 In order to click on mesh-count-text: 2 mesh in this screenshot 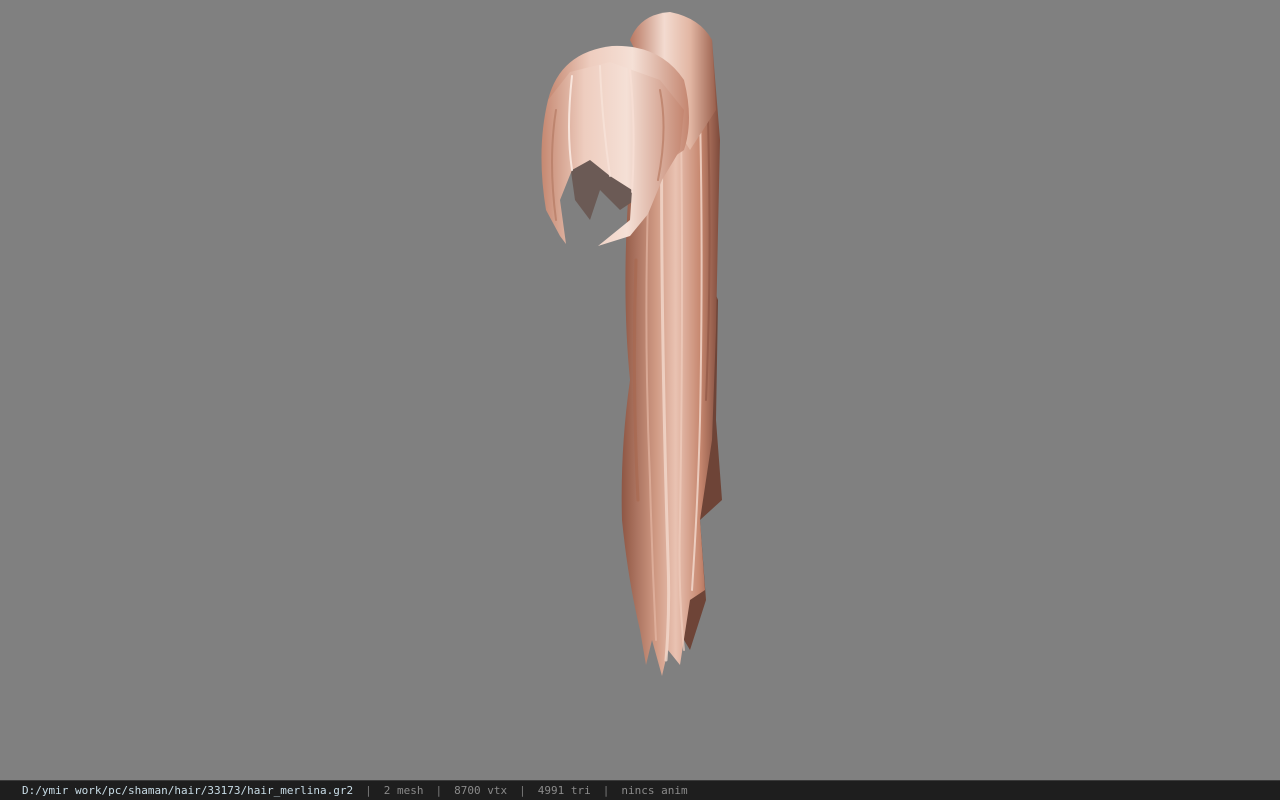, I will do `click(403, 790)`.